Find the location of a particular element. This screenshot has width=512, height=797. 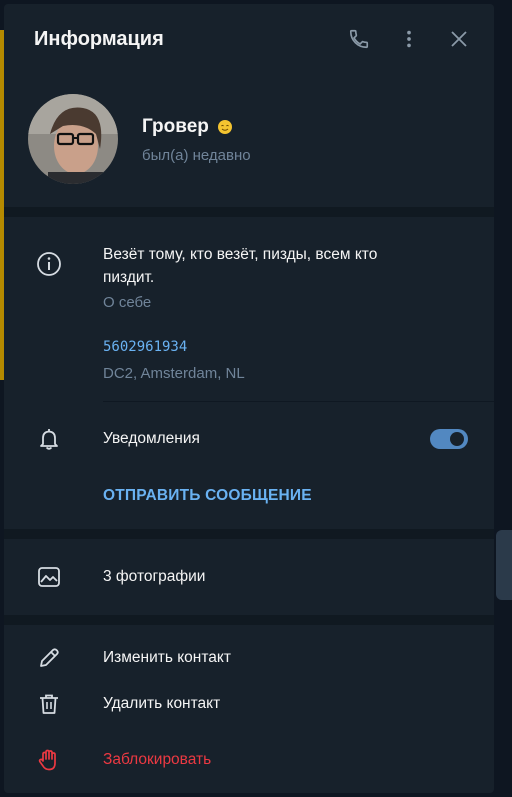

profile-name: Гровер is located at coordinates (187, 127).